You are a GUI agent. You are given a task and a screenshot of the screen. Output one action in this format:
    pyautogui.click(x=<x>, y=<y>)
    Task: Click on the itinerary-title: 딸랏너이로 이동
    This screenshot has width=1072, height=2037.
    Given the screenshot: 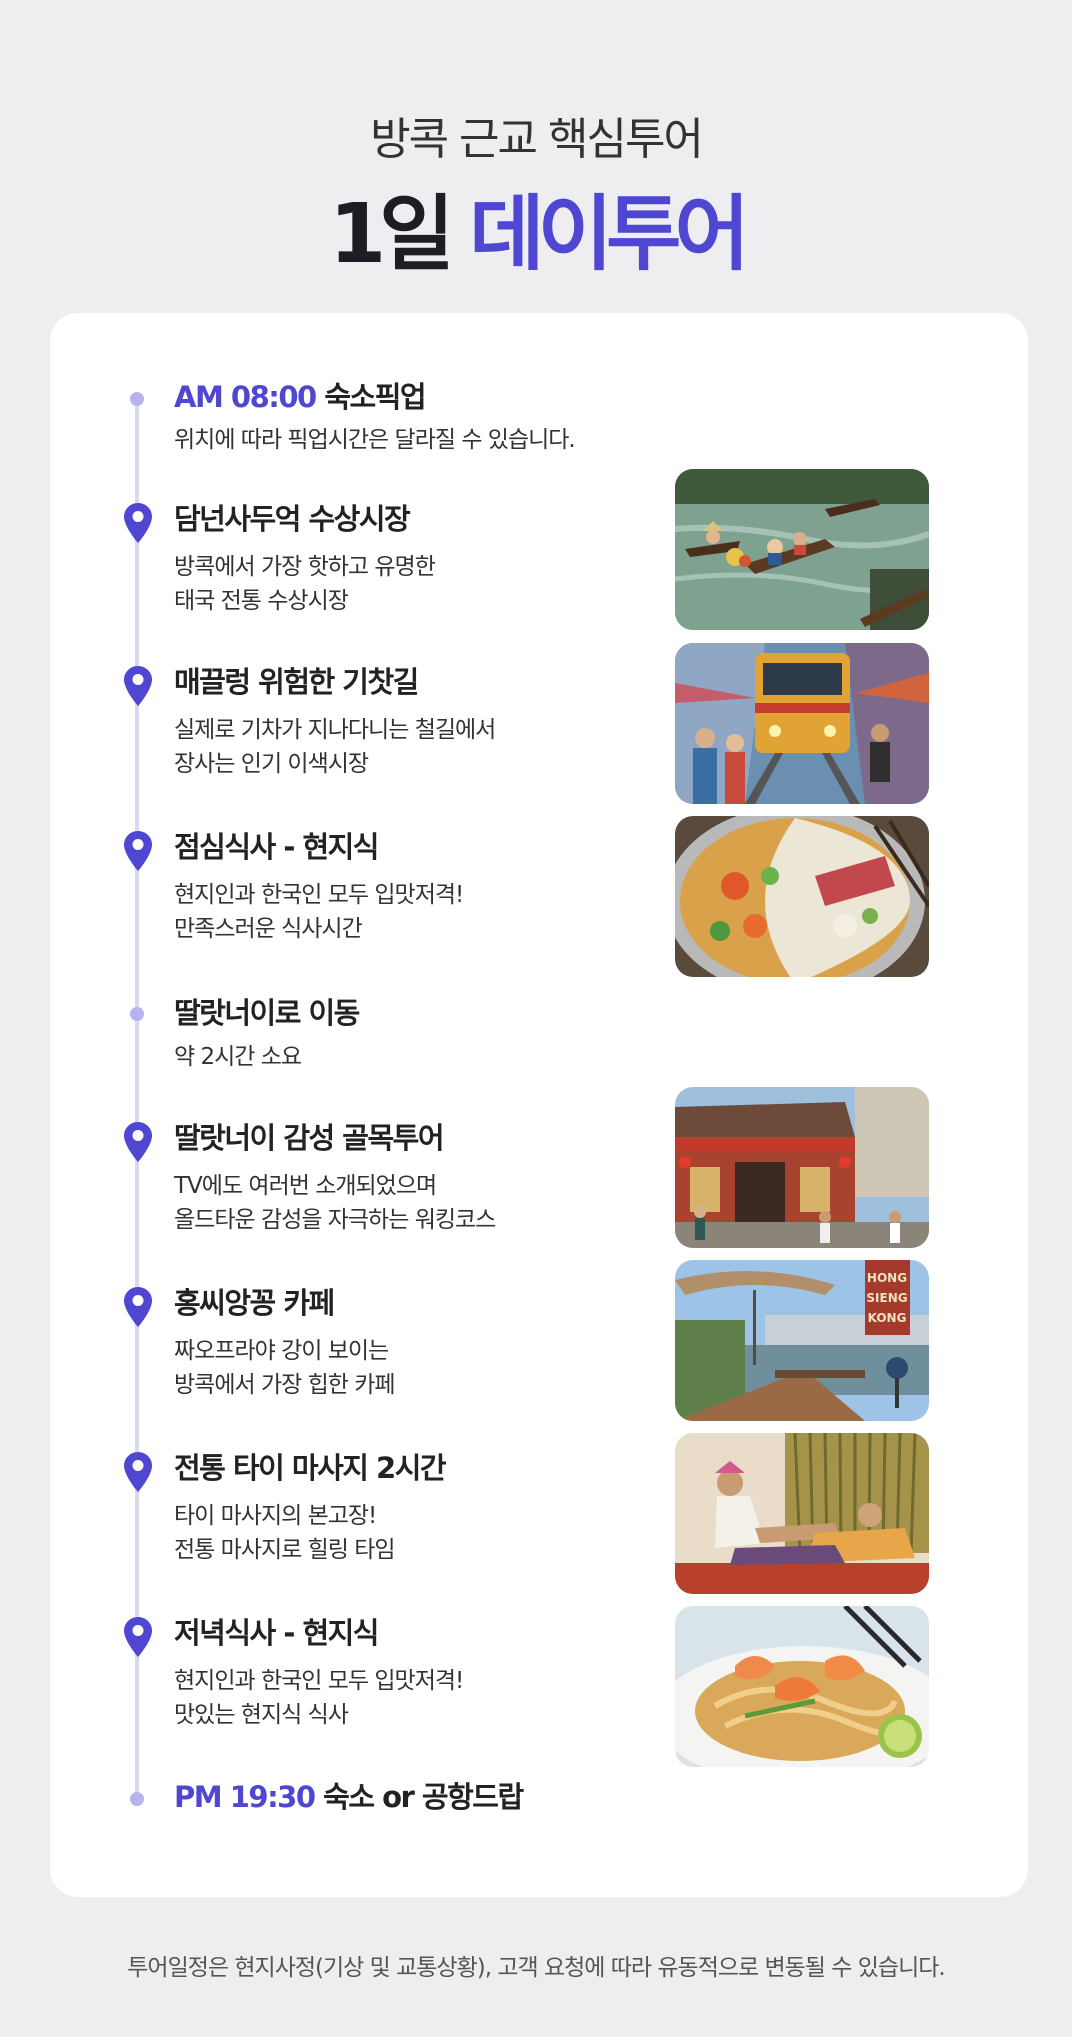 What is the action you would take?
    pyautogui.click(x=267, y=1013)
    